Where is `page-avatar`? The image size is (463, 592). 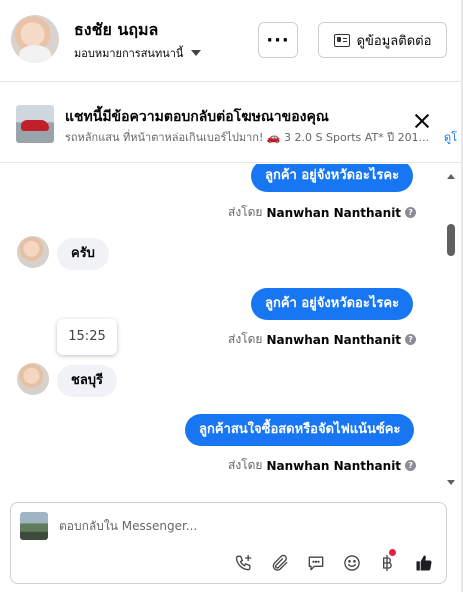
page-avatar is located at coordinates (34, 526).